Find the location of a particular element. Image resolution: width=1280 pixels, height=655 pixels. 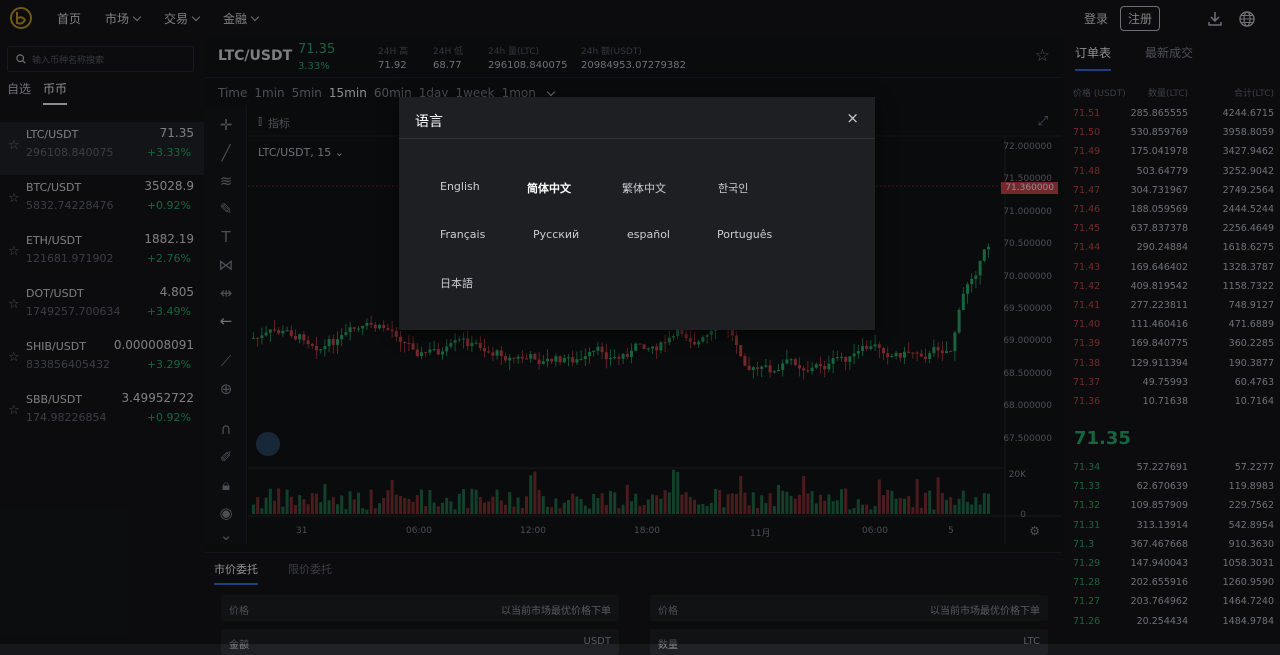

language-option-1: 简体中文 is located at coordinates (549, 188).